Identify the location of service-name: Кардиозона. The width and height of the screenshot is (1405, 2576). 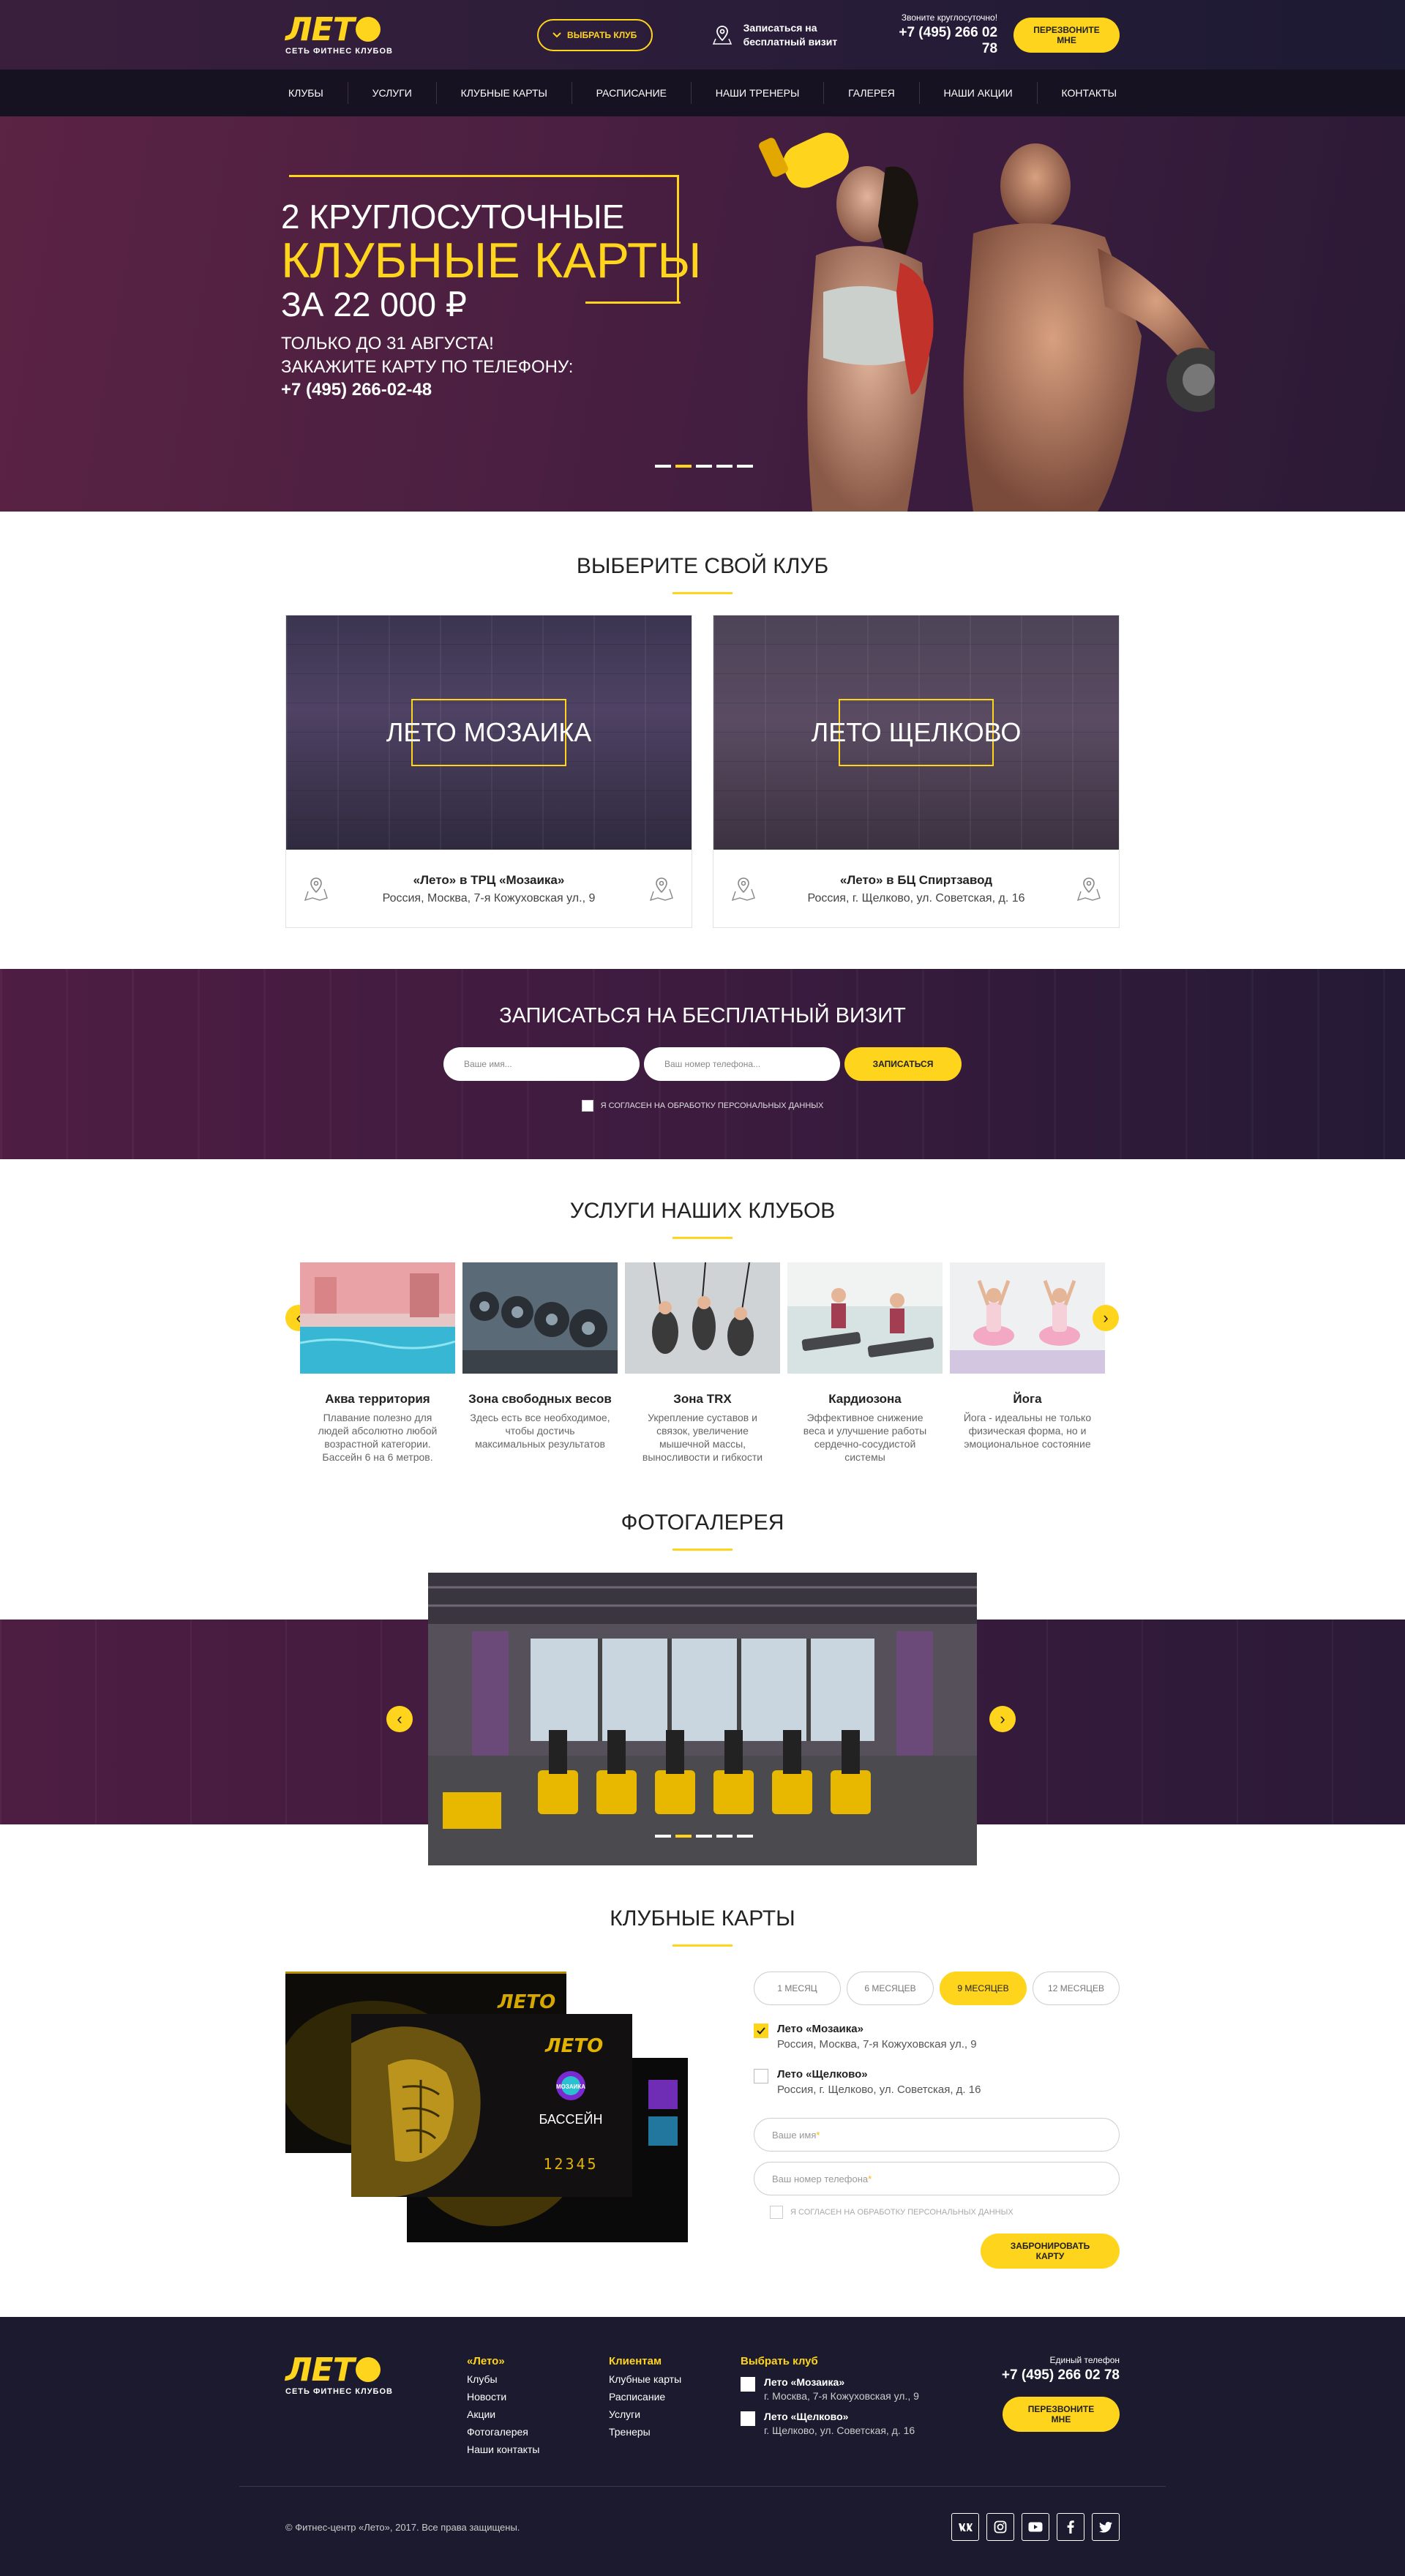
(865, 1399).